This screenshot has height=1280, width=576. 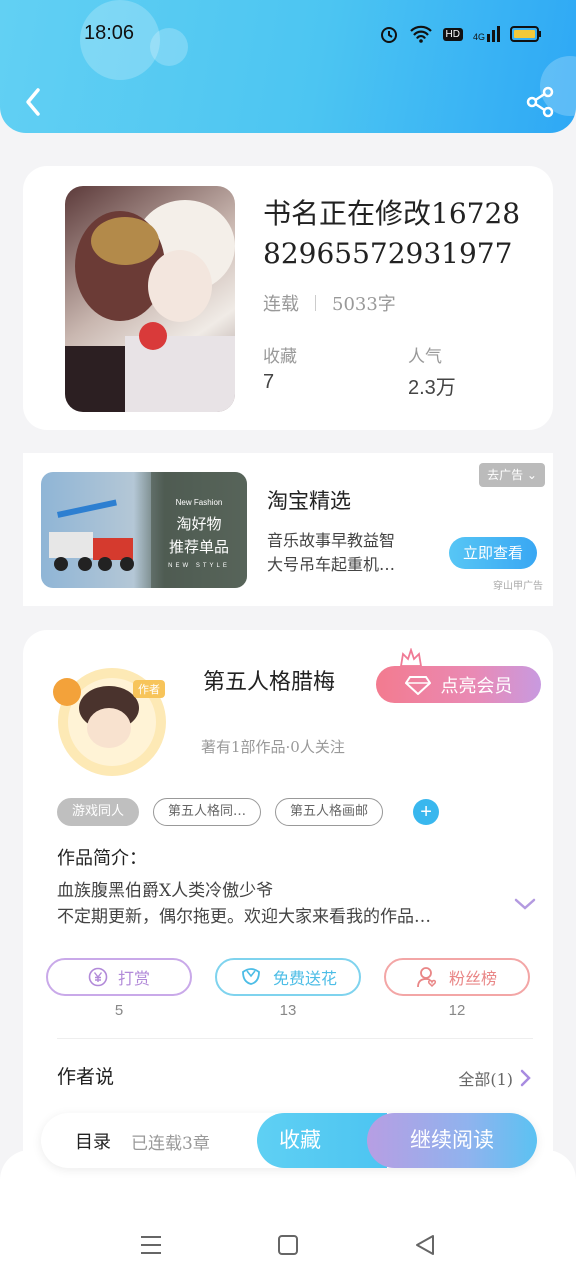 I want to click on popularity-value: 2.3万, so click(x=432, y=388).